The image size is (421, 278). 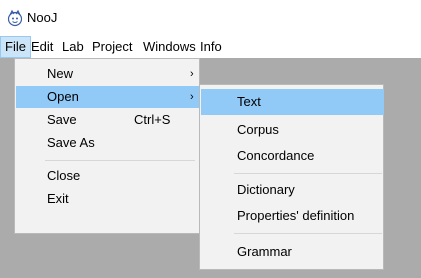 I want to click on menu-item-new: New ›, so click(x=108, y=74).